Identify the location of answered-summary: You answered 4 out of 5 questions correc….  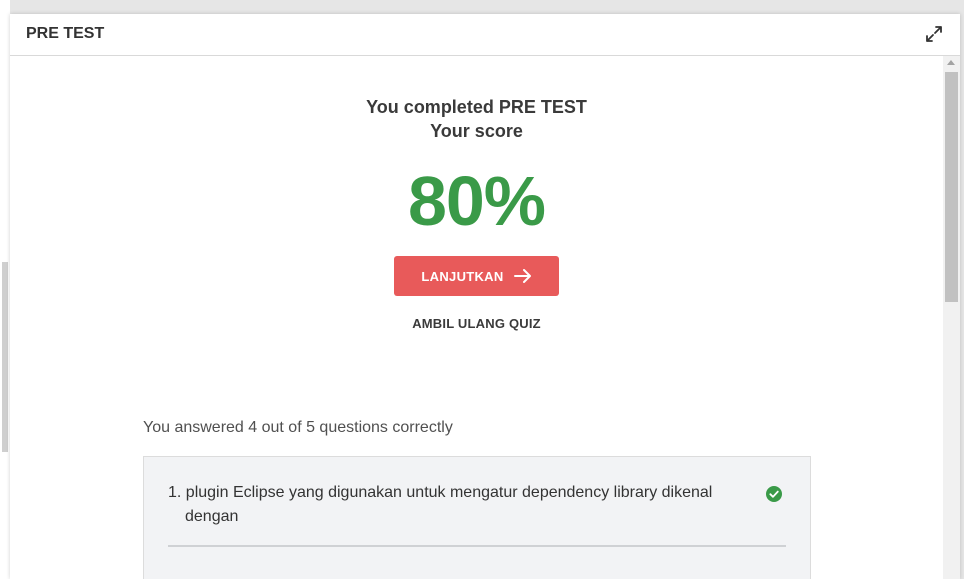
(298, 427).